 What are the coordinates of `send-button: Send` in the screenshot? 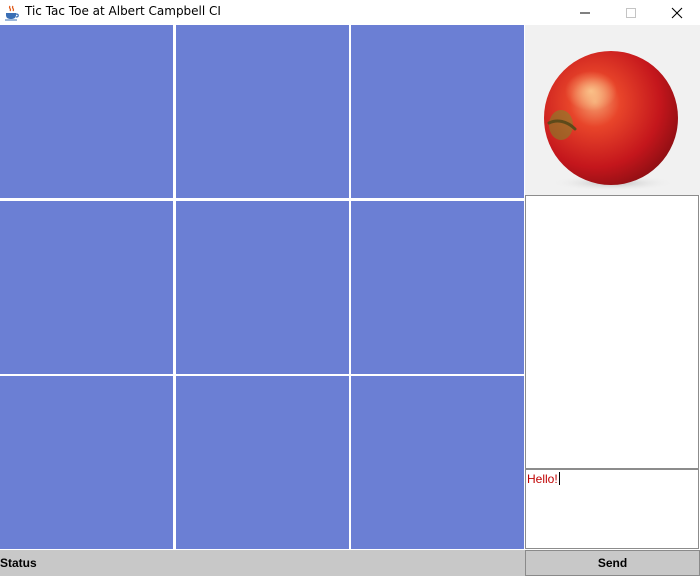 It's located at (612, 563).